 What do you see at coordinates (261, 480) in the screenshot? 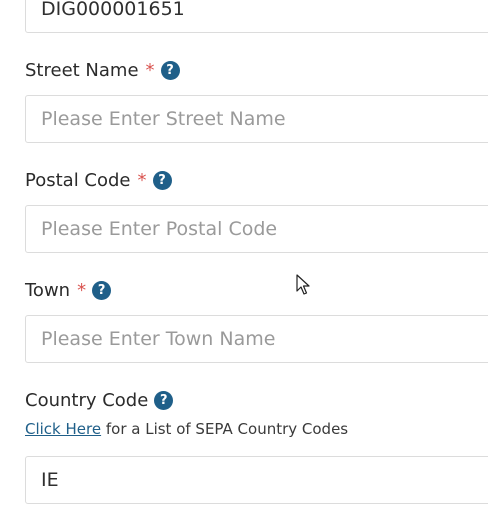
I see `country-code-input` at bounding box center [261, 480].